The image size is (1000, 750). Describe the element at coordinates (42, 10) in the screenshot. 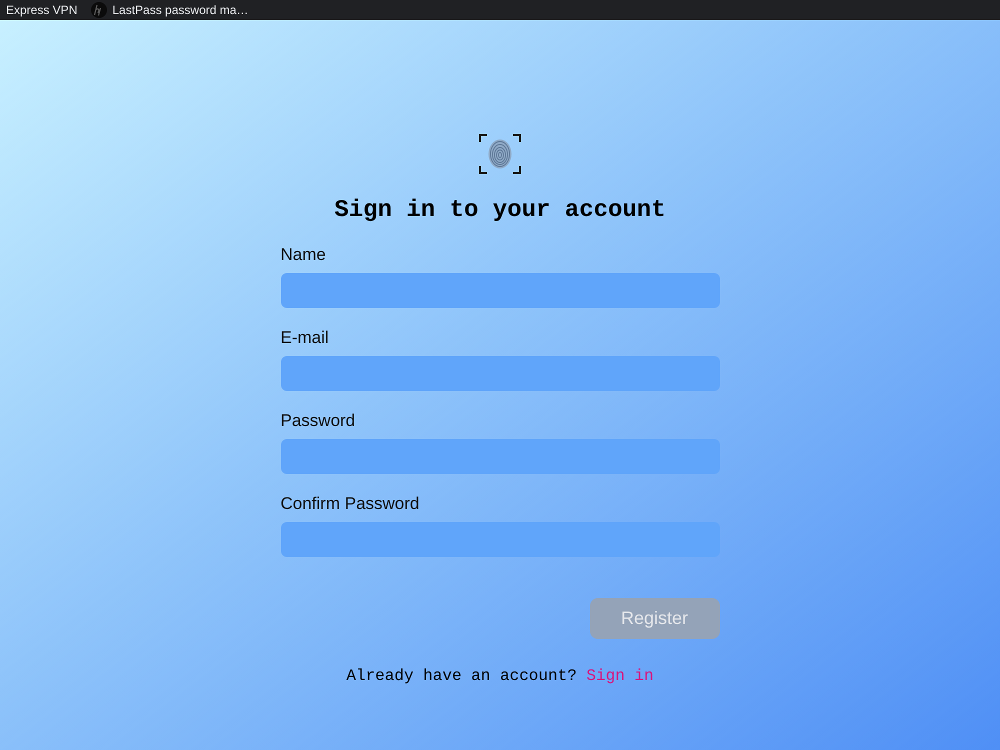

I see `bookmark-link: Express VPN` at that location.